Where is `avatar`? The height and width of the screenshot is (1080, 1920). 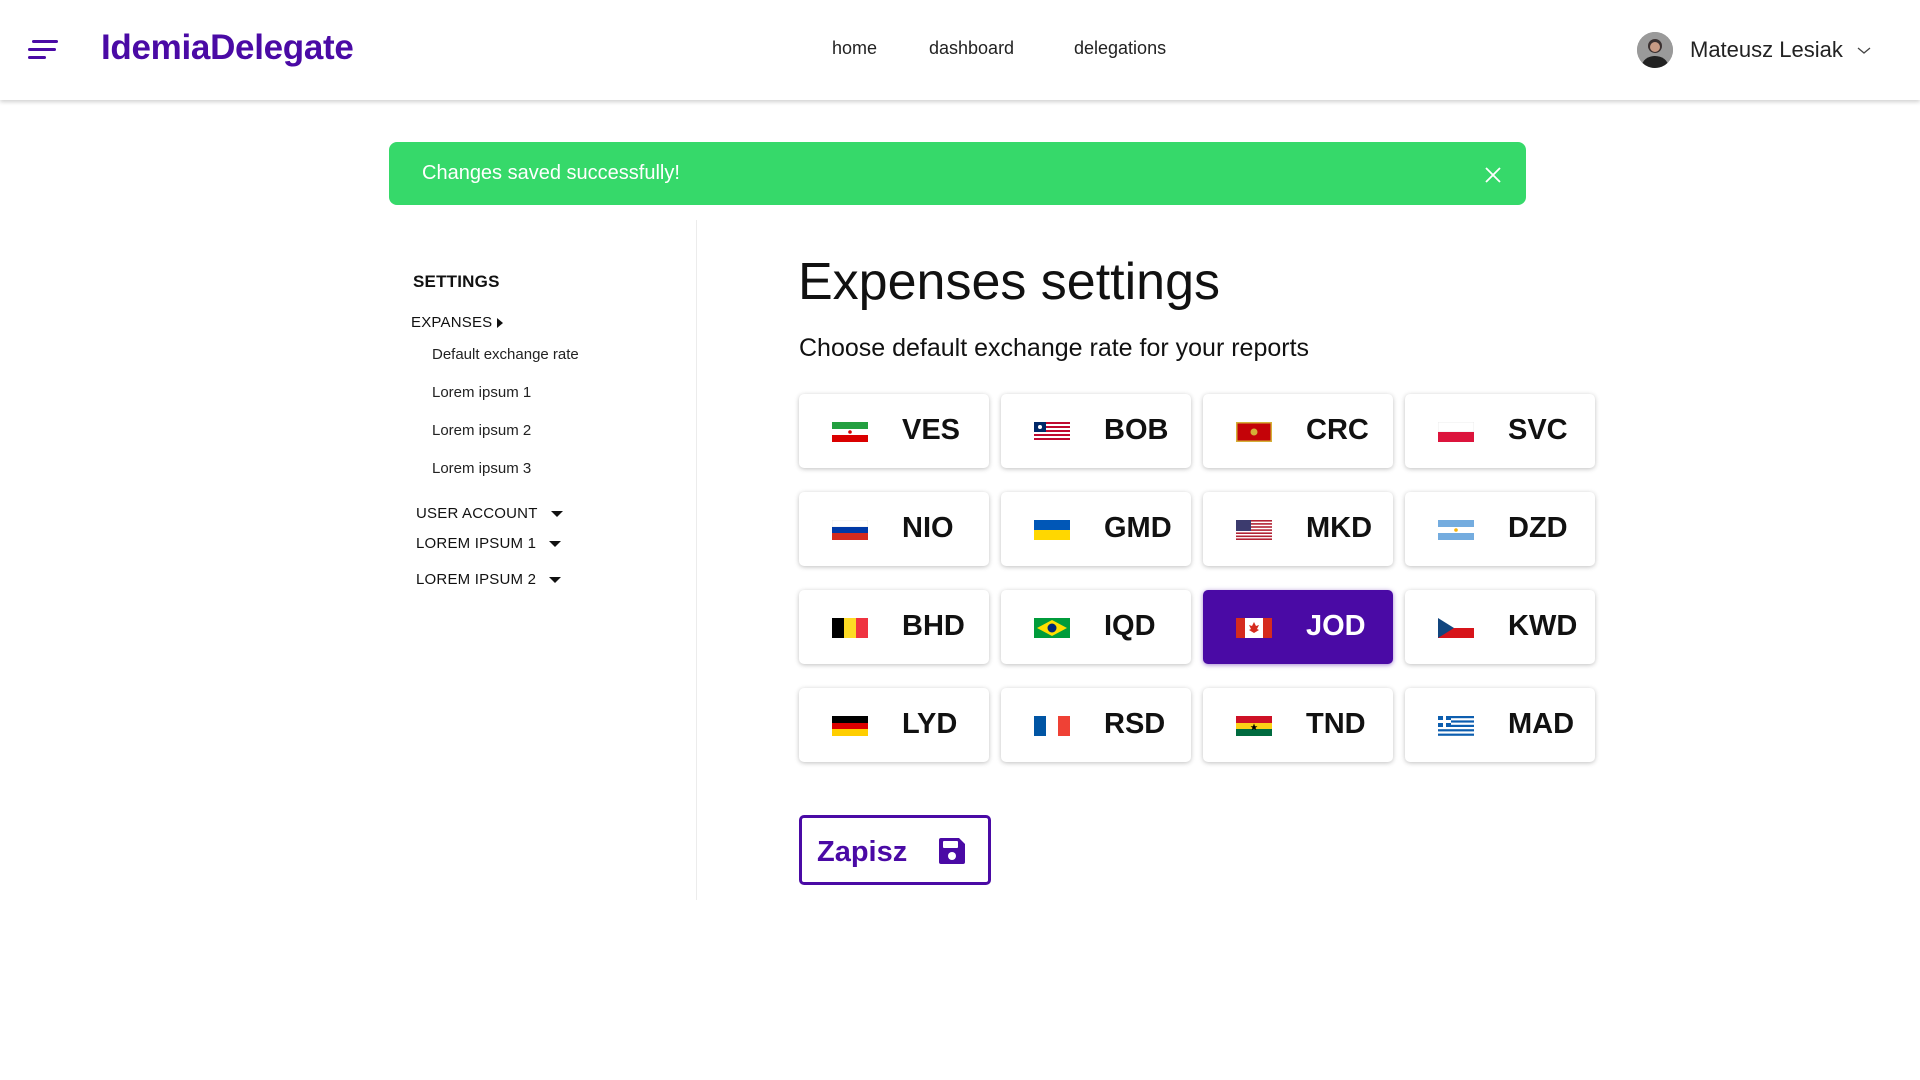 avatar is located at coordinates (1655, 50).